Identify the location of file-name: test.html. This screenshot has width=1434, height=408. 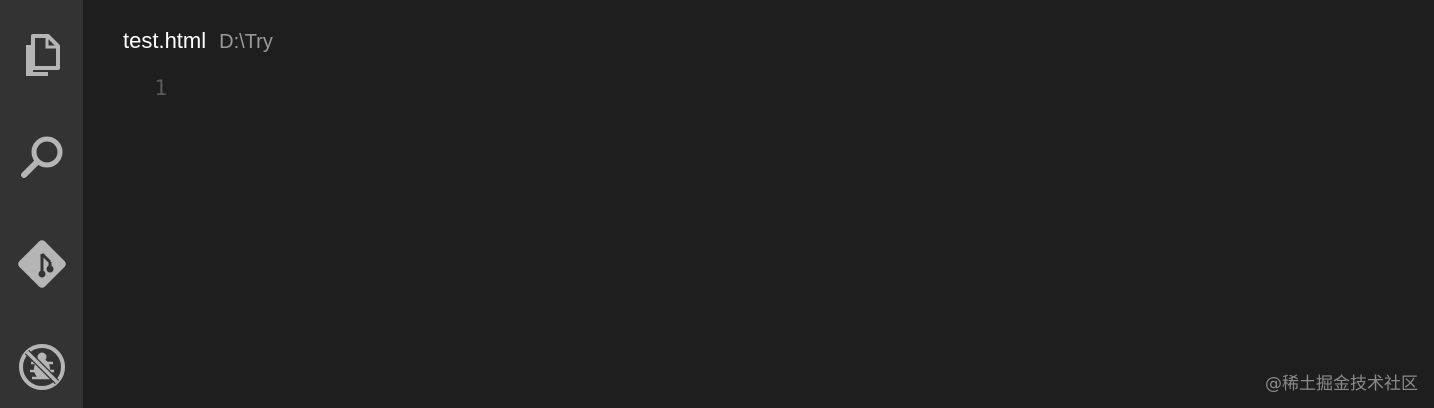
(164, 41).